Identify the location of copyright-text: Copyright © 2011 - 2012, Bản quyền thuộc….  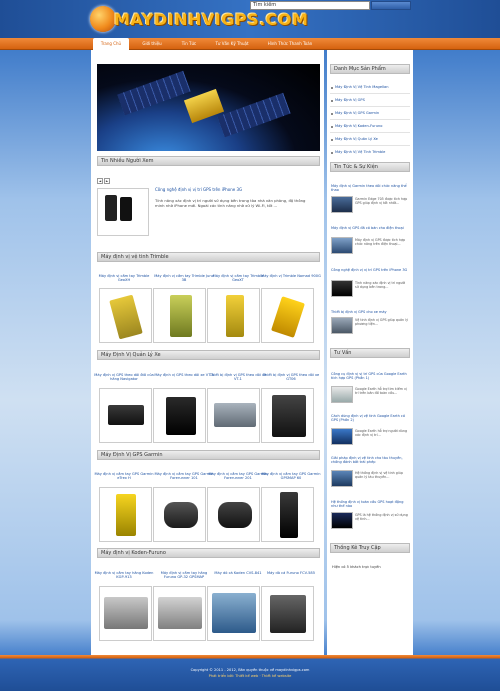
(250, 670).